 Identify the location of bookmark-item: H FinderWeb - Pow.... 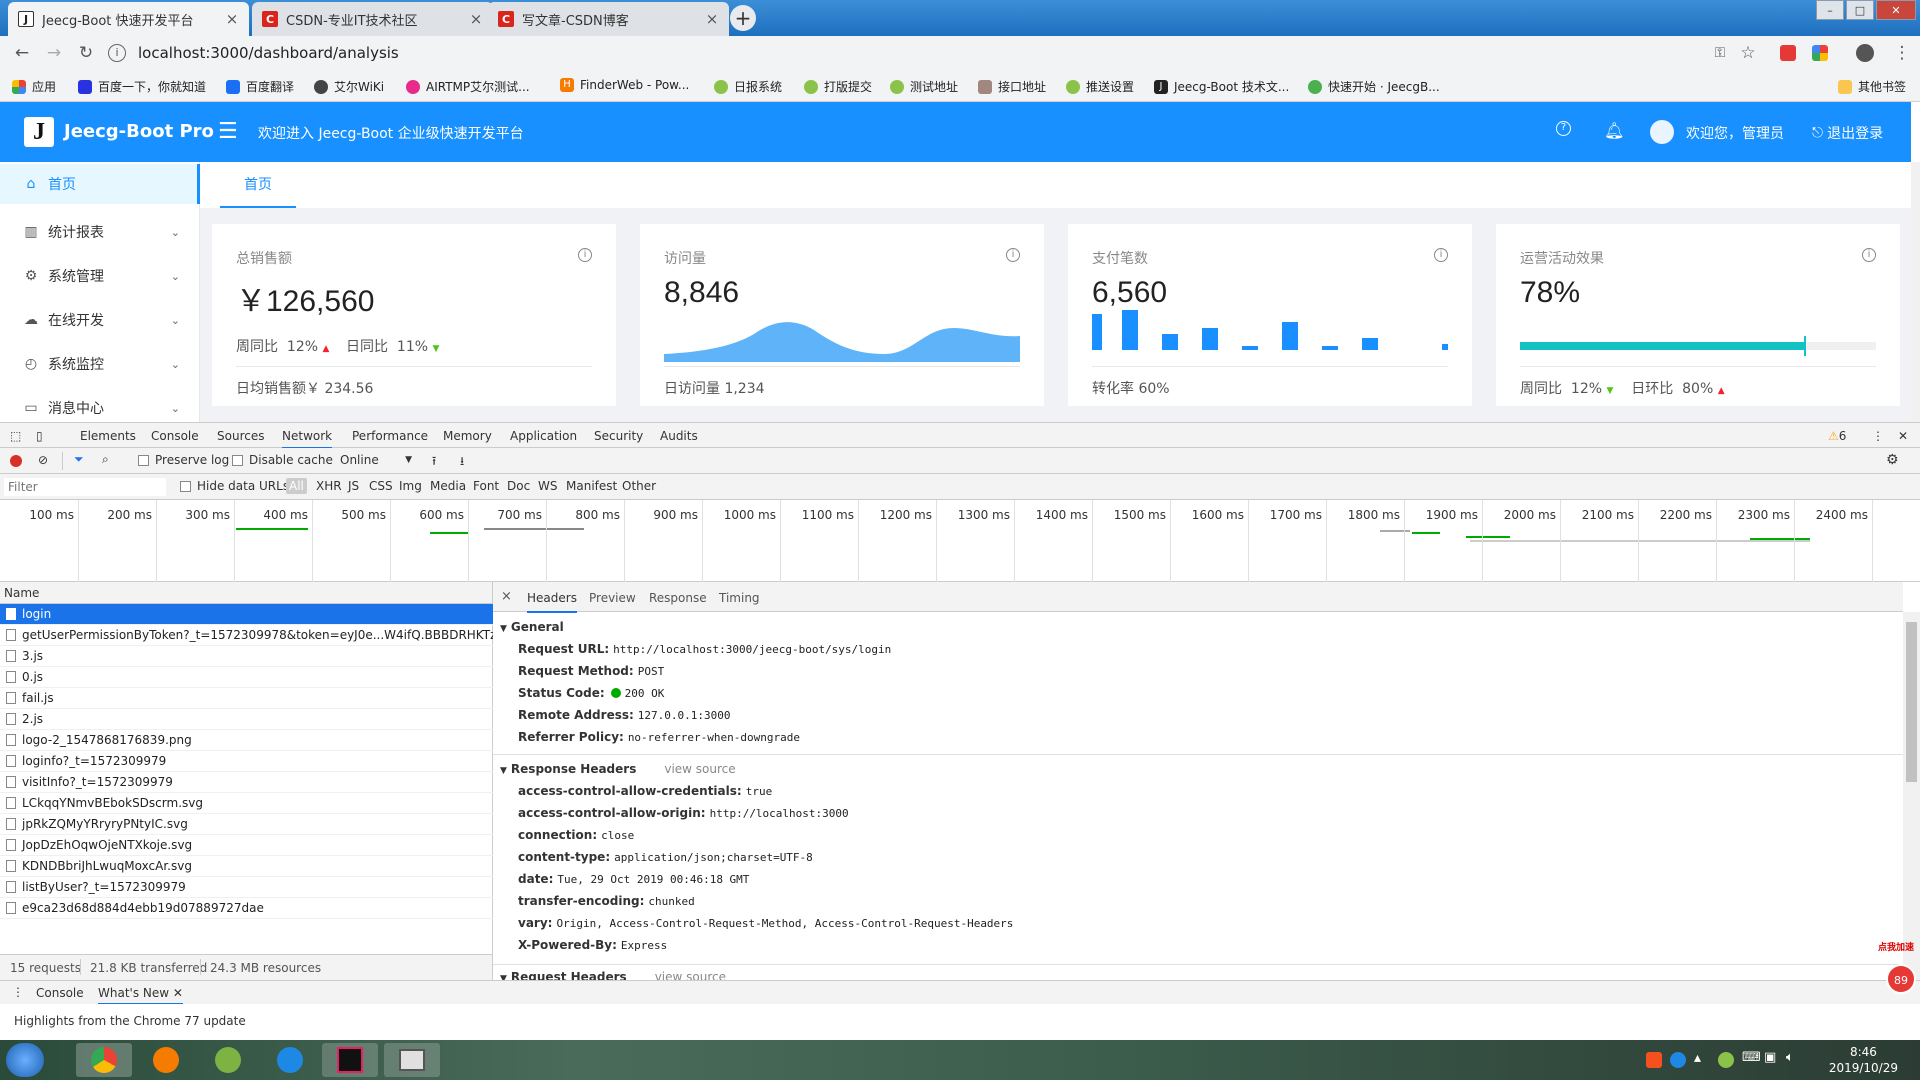
(624, 85).